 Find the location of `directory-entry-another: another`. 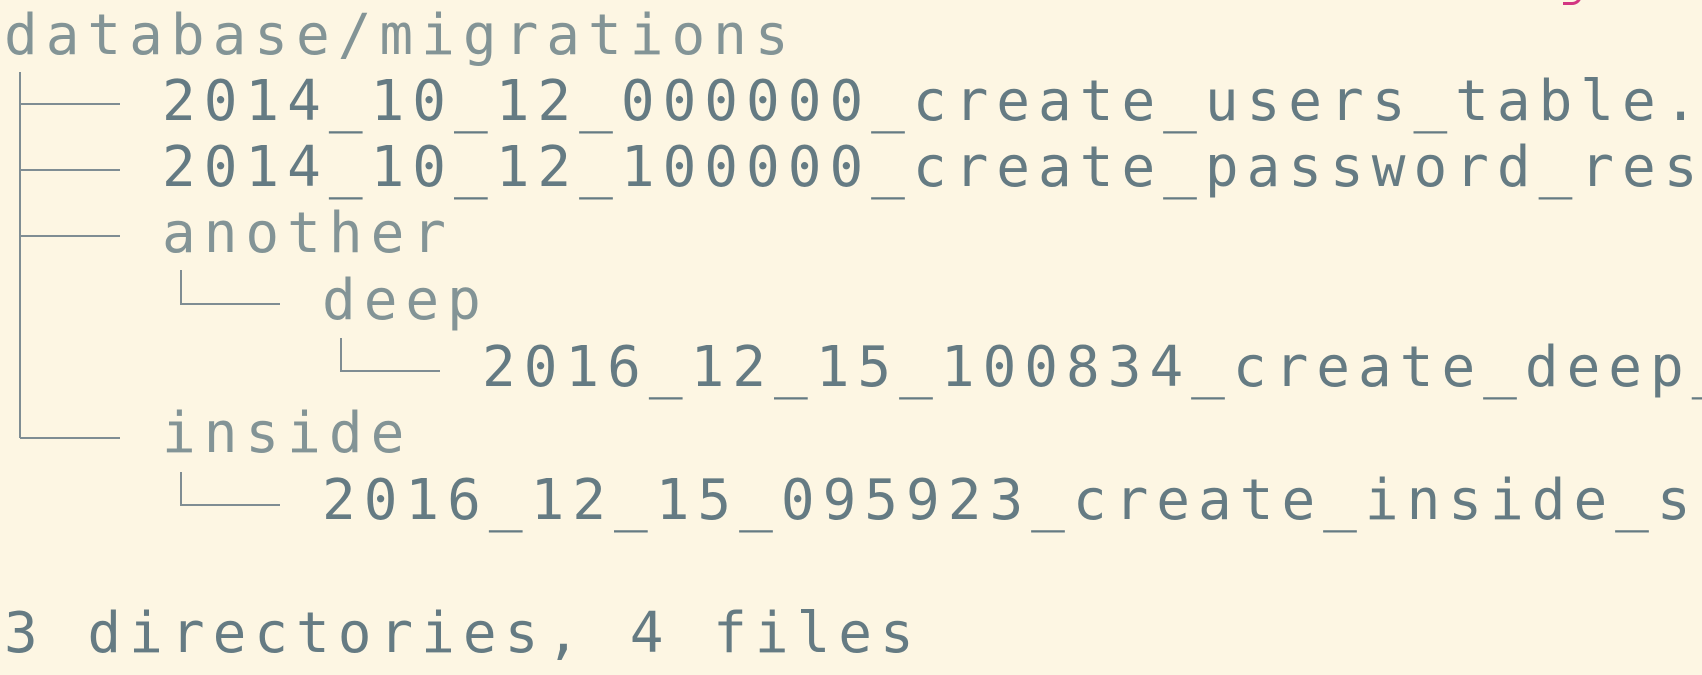

directory-entry-another: another is located at coordinates (308, 233).